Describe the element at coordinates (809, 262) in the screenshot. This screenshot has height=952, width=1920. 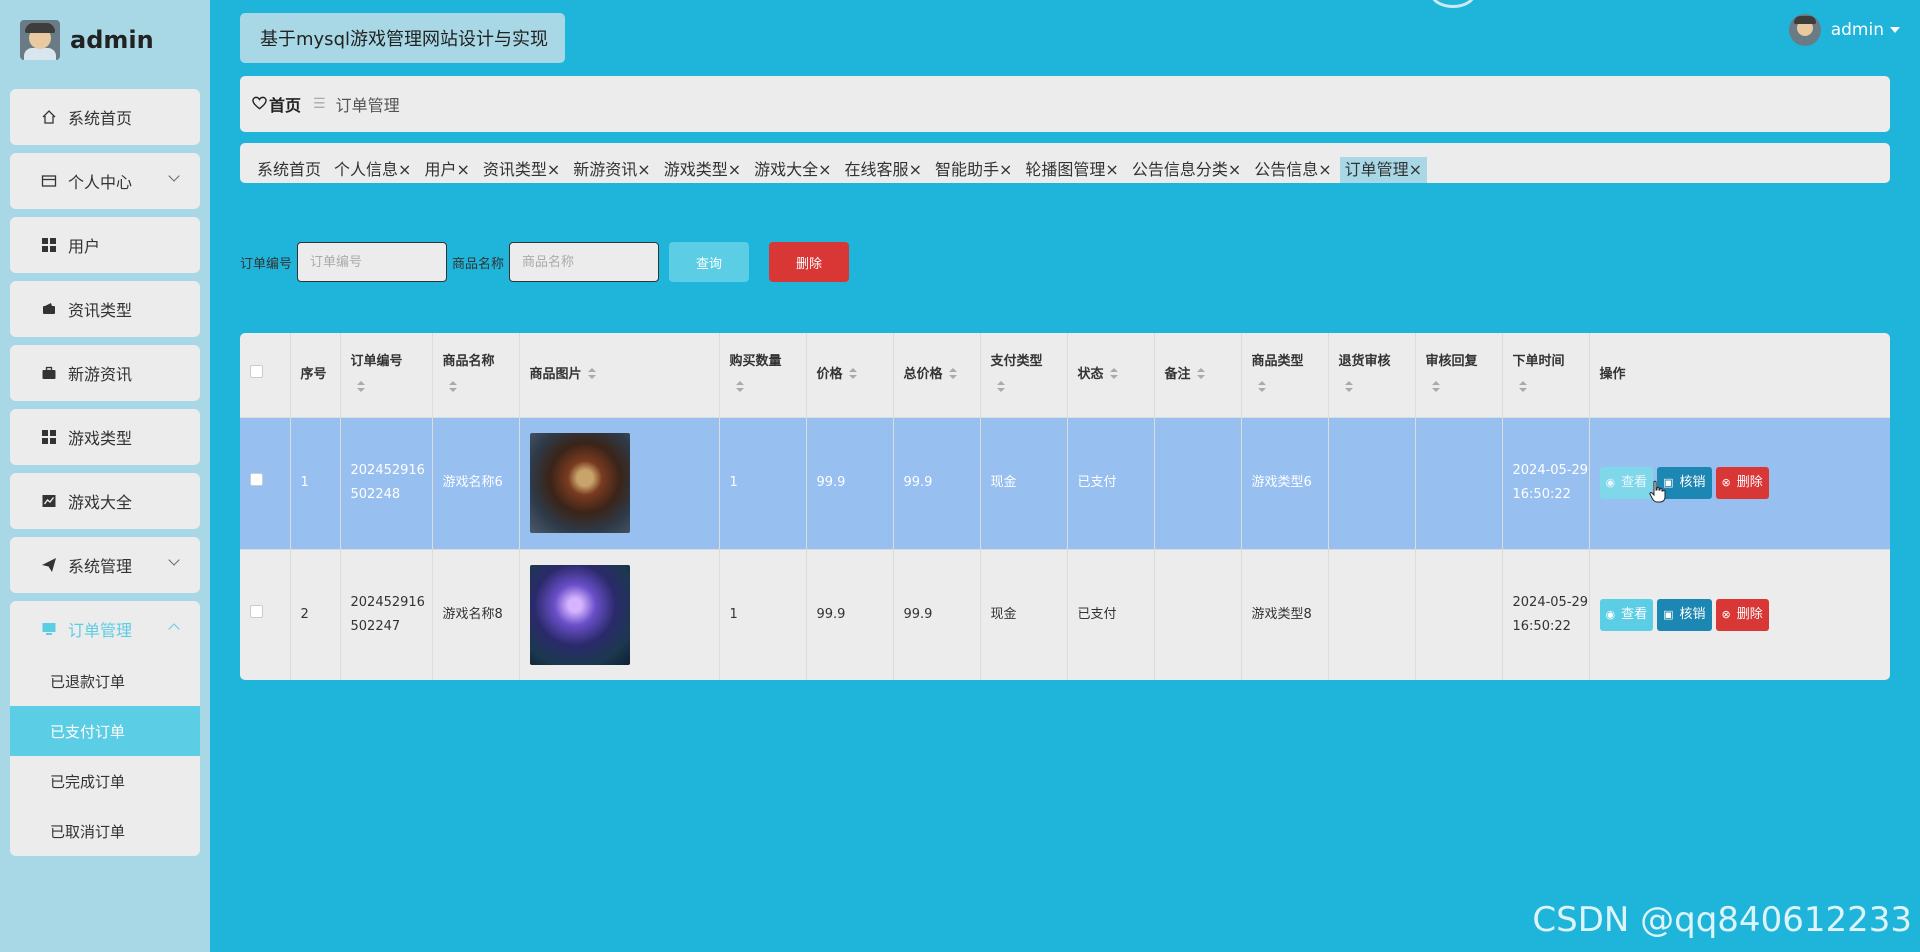
I see `batch-delete-button: 删除` at that location.